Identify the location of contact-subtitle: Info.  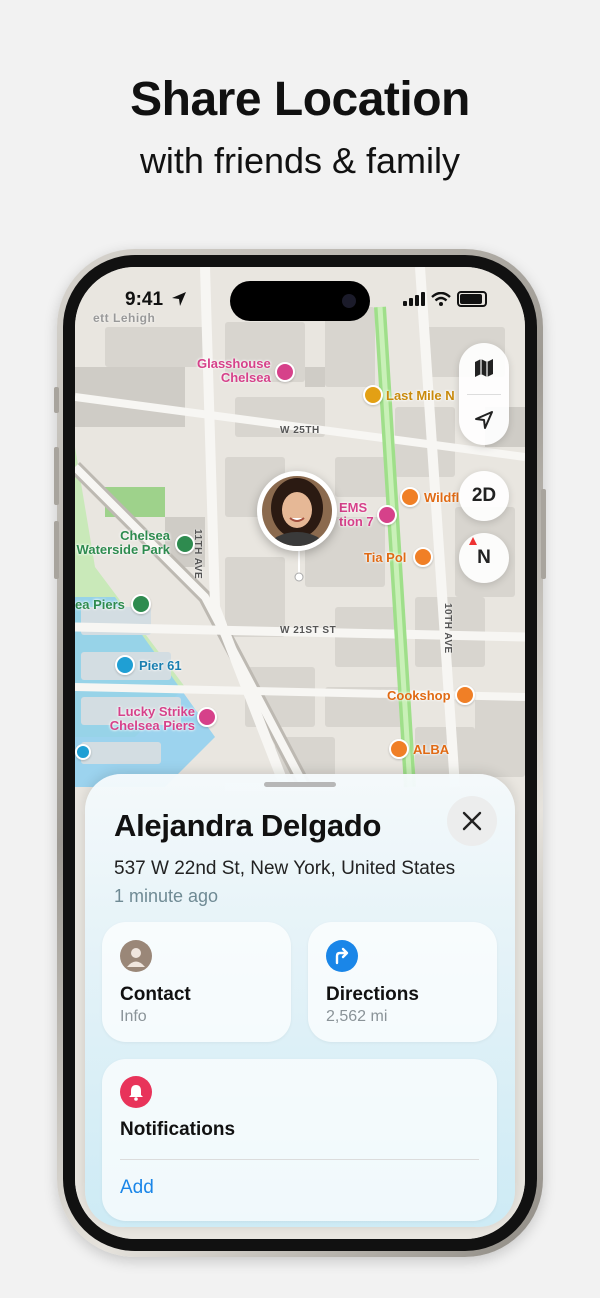
(133, 1016).